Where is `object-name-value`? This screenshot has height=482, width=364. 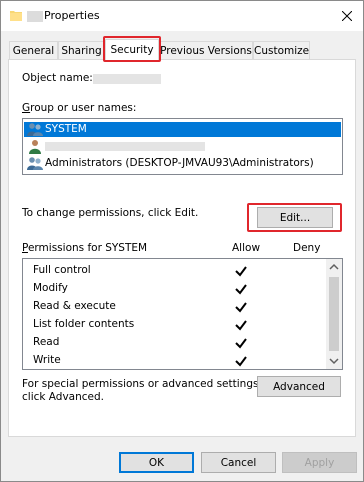 object-name-value is located at coordinates (127, 79).